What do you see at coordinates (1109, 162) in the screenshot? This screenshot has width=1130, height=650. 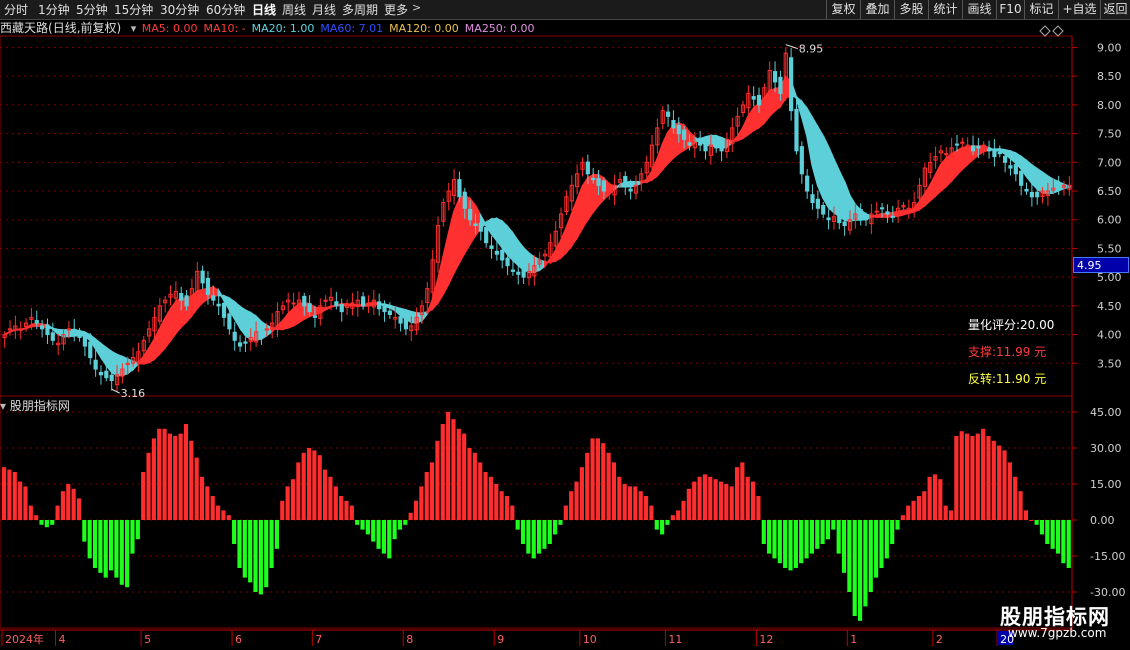 I see `price-tick-label: 7.00` at bounding box center [1109, 162].